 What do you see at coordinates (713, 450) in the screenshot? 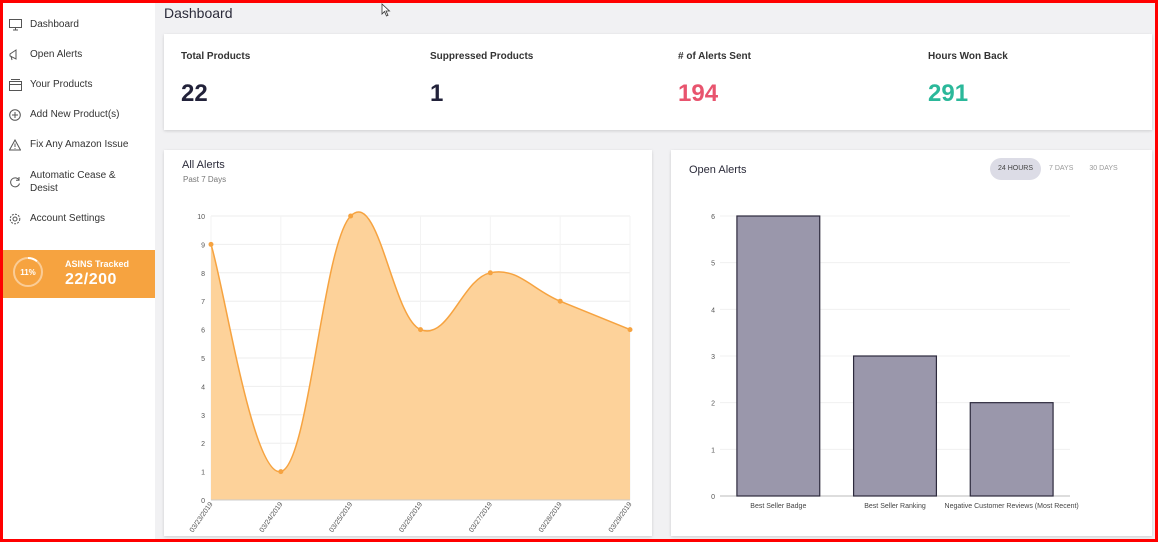
I see `y-tick-label: 1` at bounding box center [713, 450].